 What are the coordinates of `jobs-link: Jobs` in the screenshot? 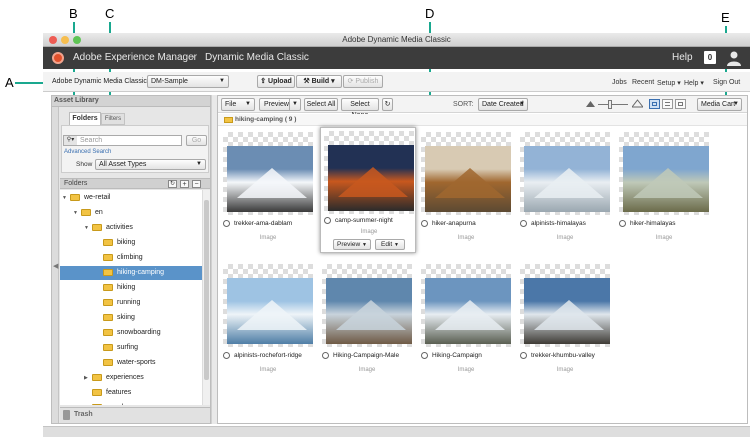 It's located at (619, 82).